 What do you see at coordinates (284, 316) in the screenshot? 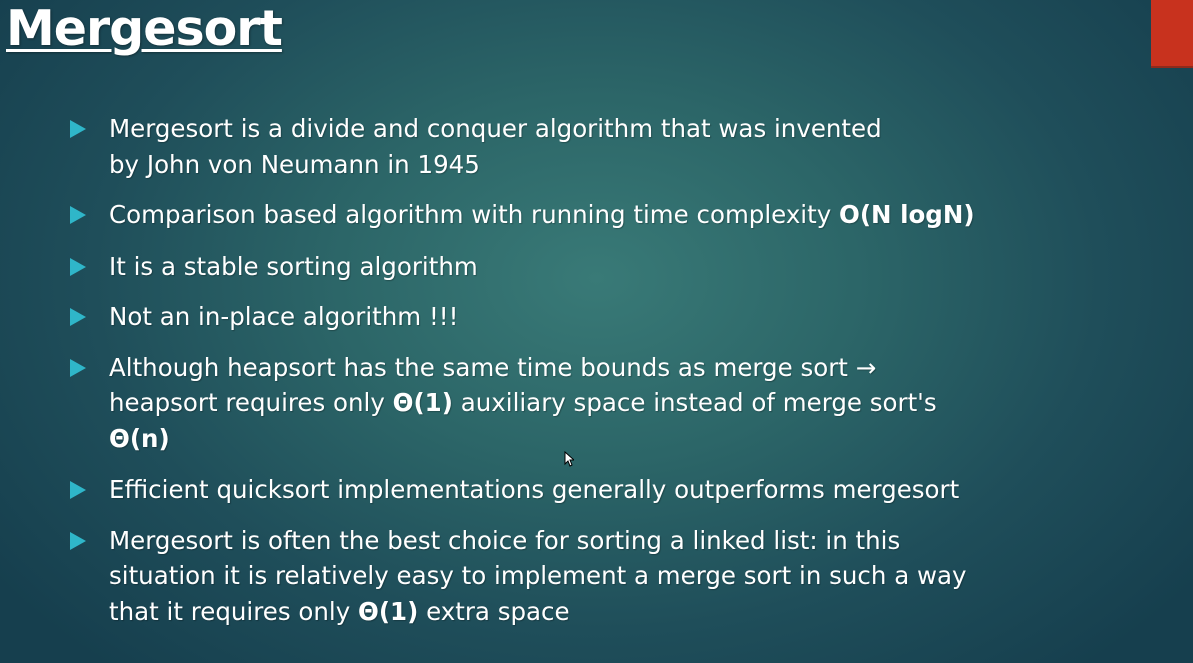
I see `bullet-4-text: Not an in-place algorithm !!!` at bounding box center [284, 316].